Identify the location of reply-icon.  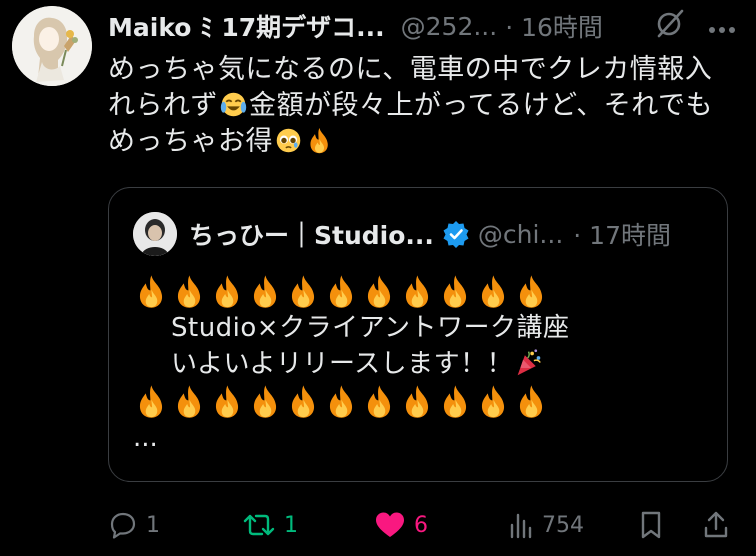
(123, 525).